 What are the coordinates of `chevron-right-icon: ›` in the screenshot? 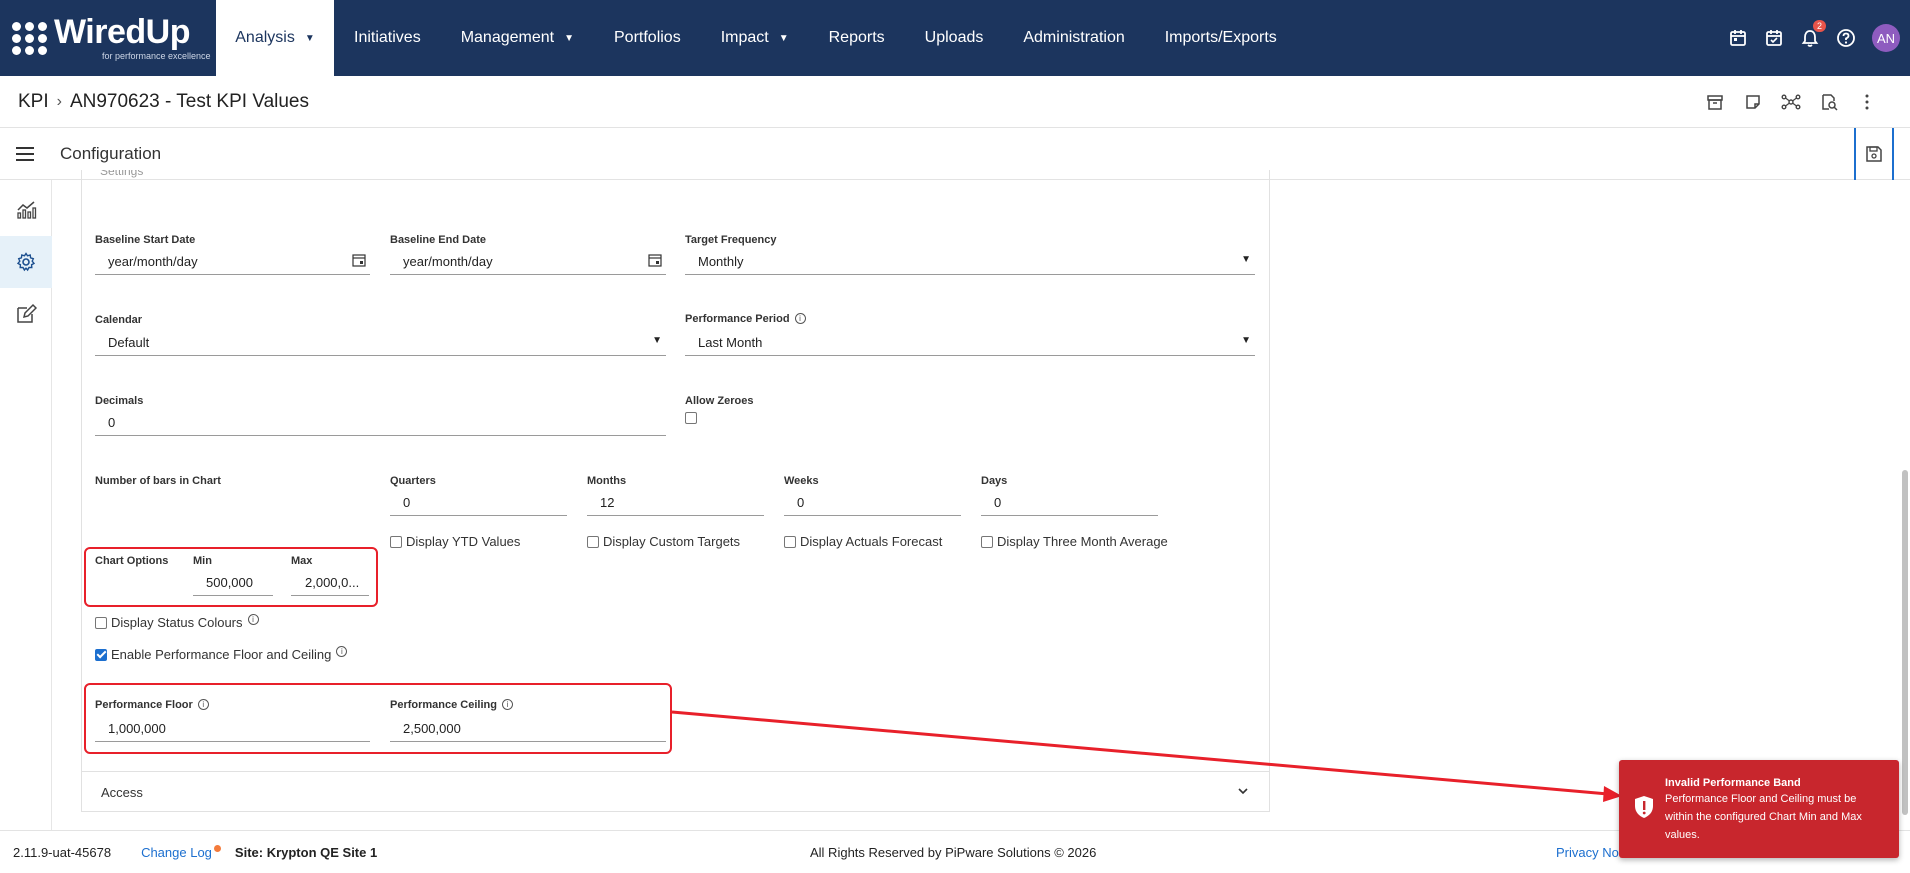 It's located at (59, 101).